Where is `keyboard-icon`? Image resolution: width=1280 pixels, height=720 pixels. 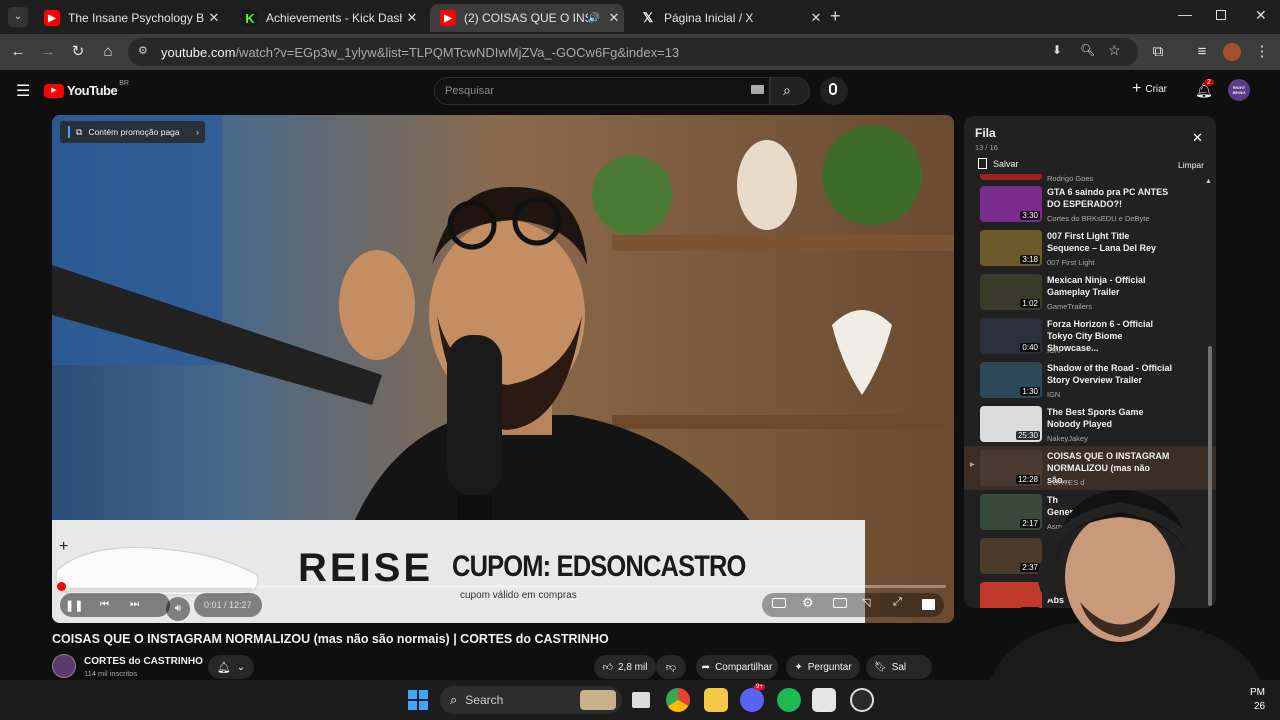
keyboard-icon is located at coordinates (757, 89).